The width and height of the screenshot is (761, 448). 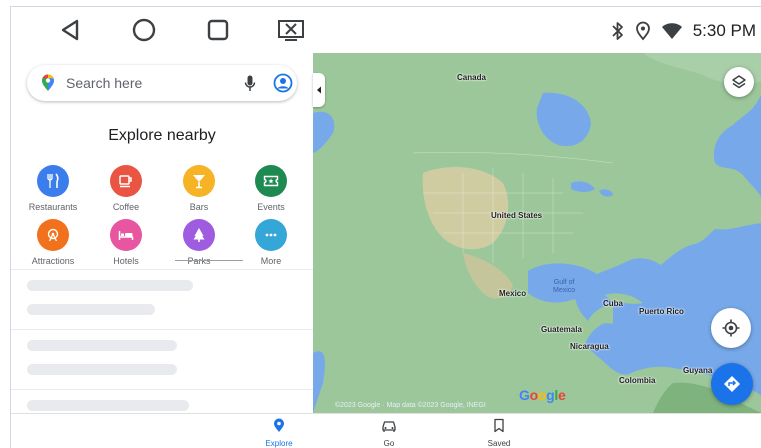 What do you see at coordinates (279, 425) in the screenshot?
I see `location-pin-icon` at bounding box center [279, 425].